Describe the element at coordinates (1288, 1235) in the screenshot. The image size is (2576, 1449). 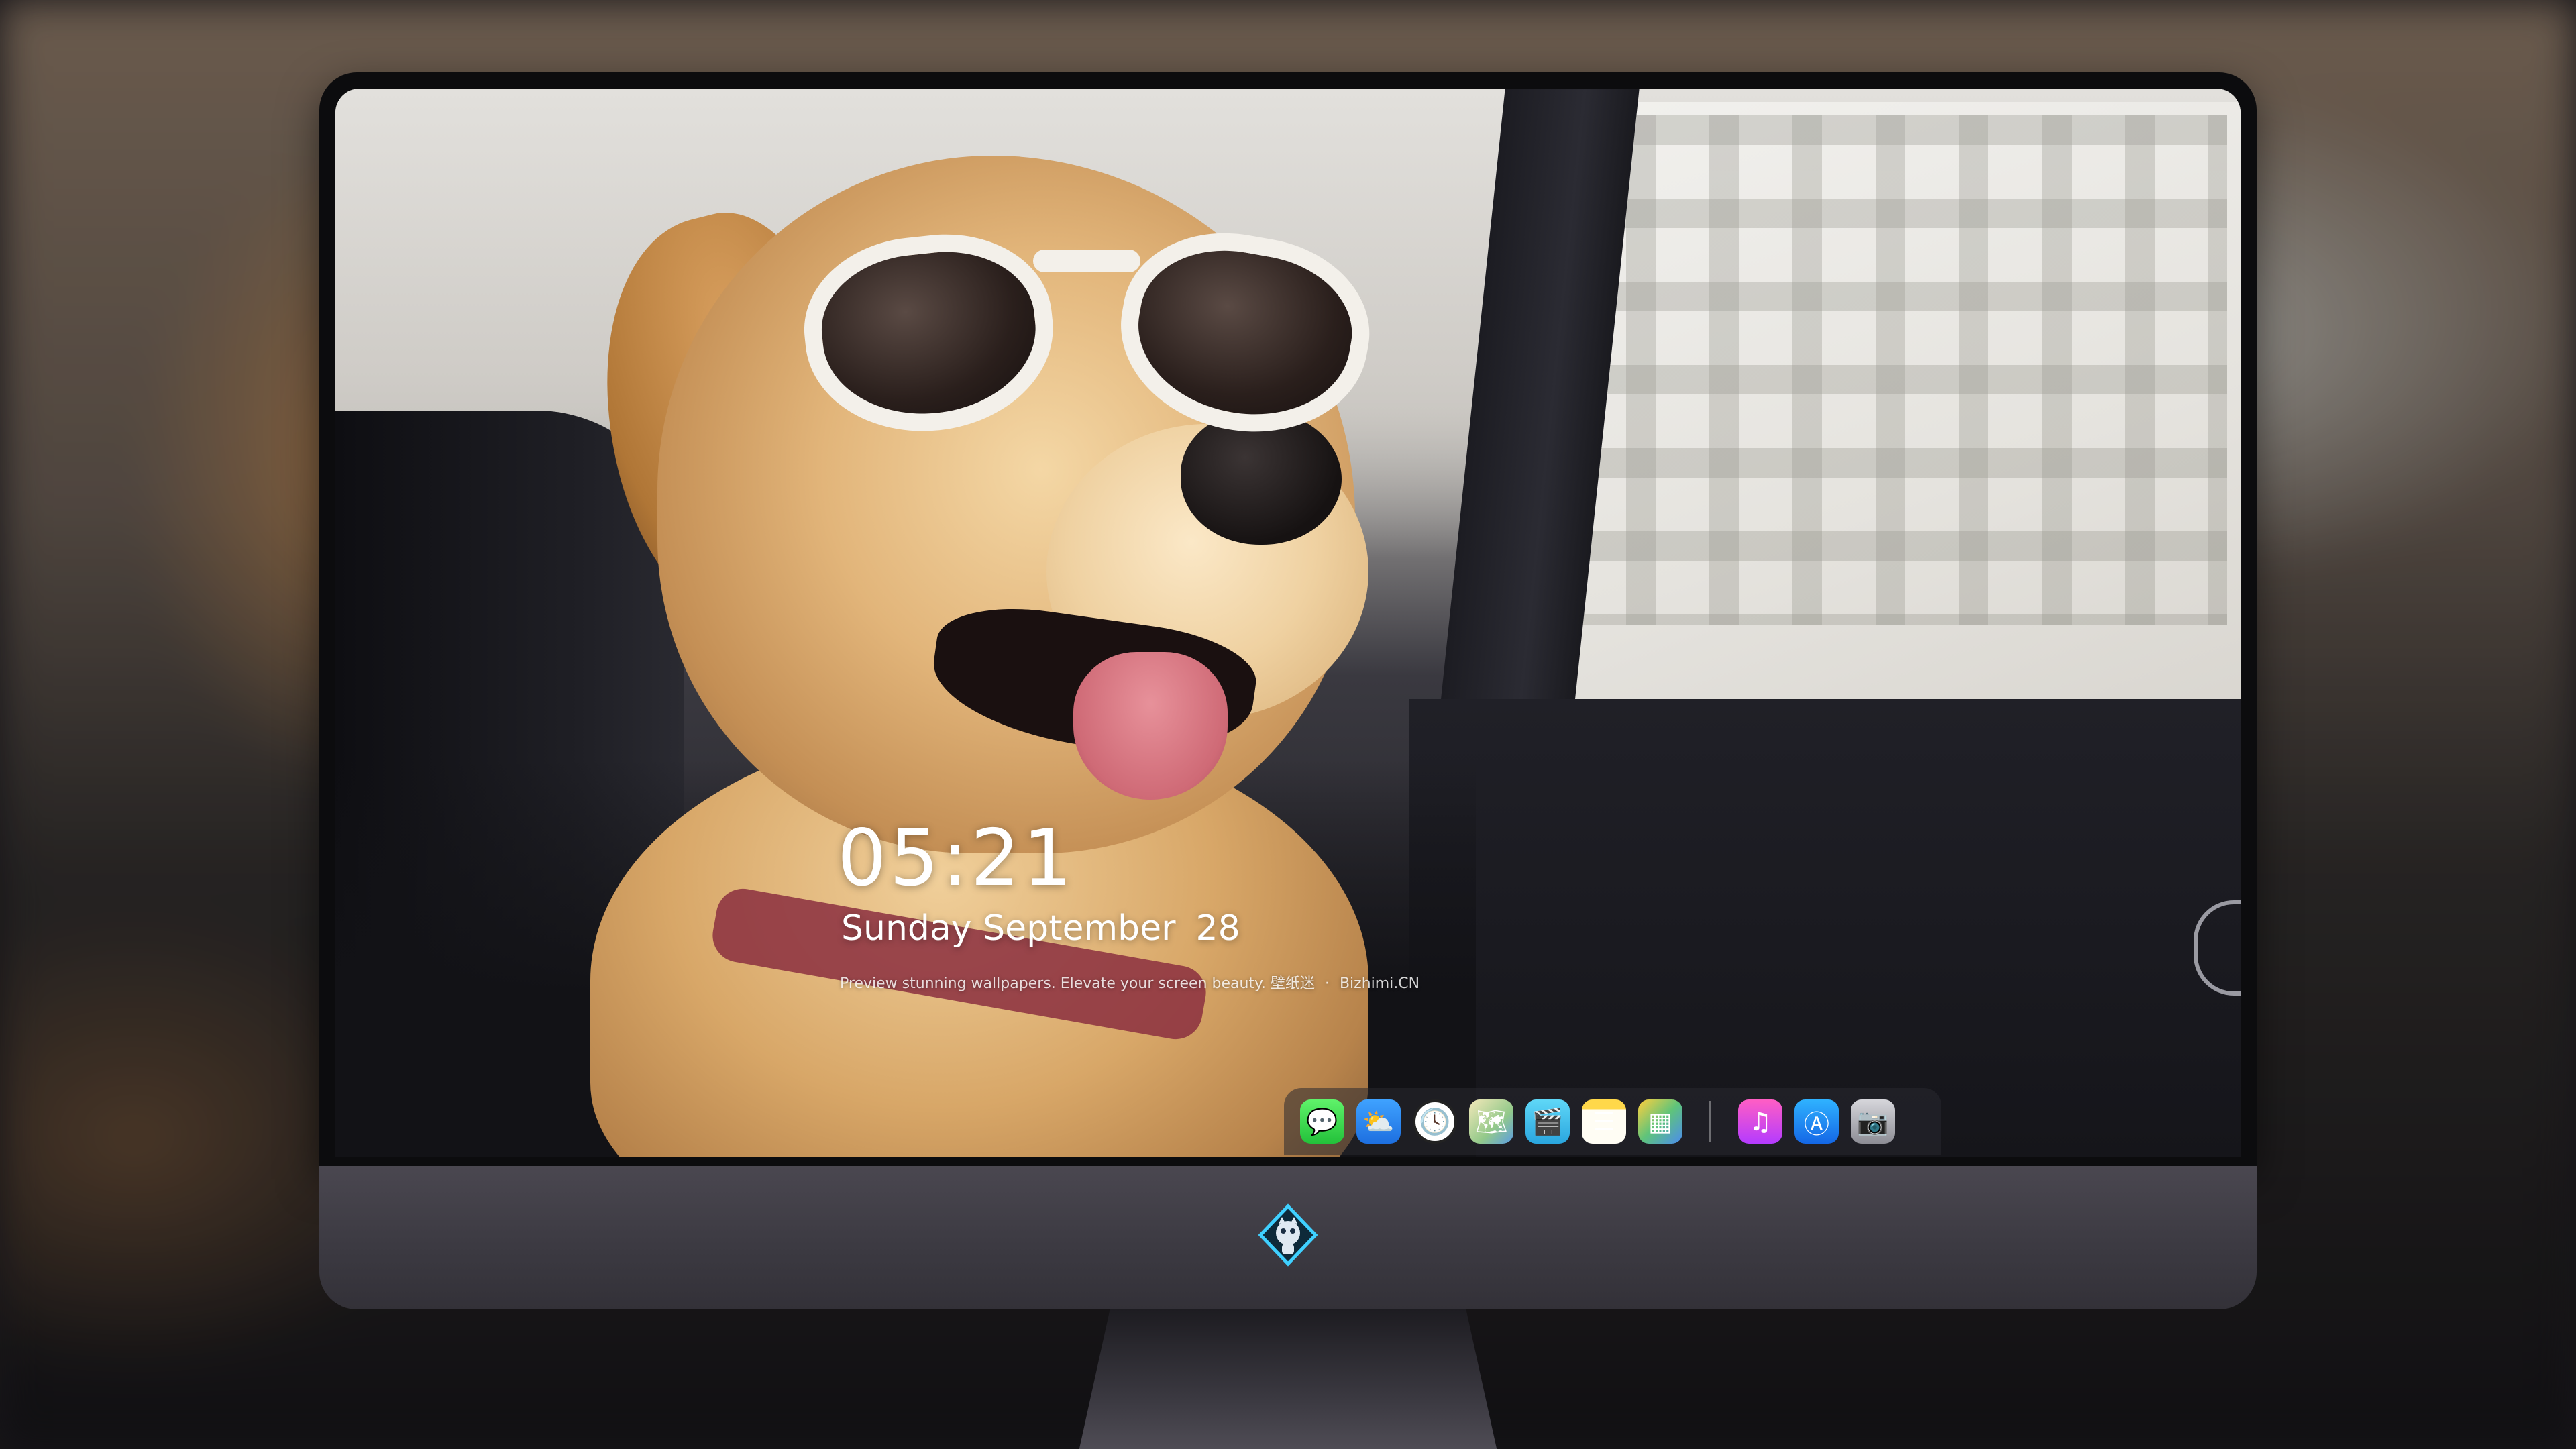
I see `brand-logo-icon` at that location.